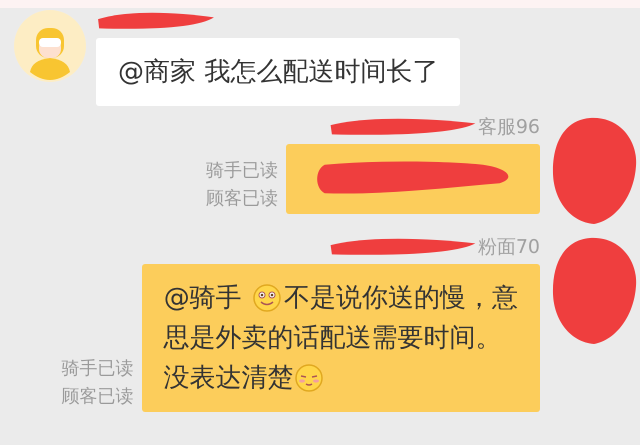 The image size is (640, 445). Describe the element at coordinates (509, 127) in the screenshot. I see `sender-name: 客服96` at that location.